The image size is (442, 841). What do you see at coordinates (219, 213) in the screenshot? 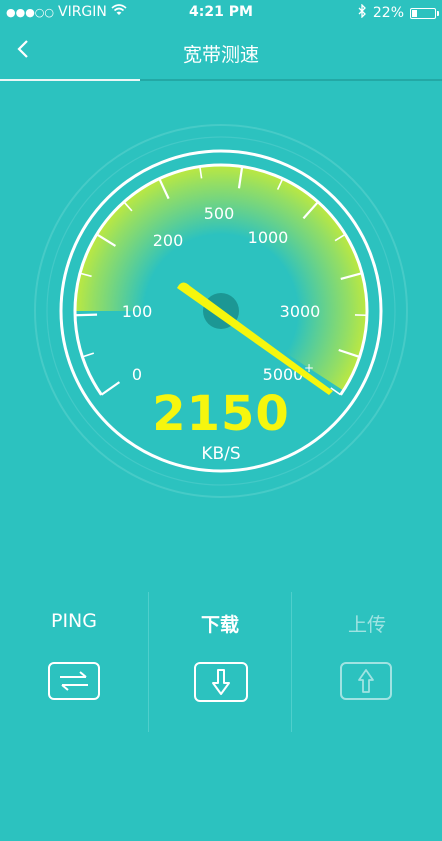
I see `tick-label-500: 500` at bounding box center [219, 213].